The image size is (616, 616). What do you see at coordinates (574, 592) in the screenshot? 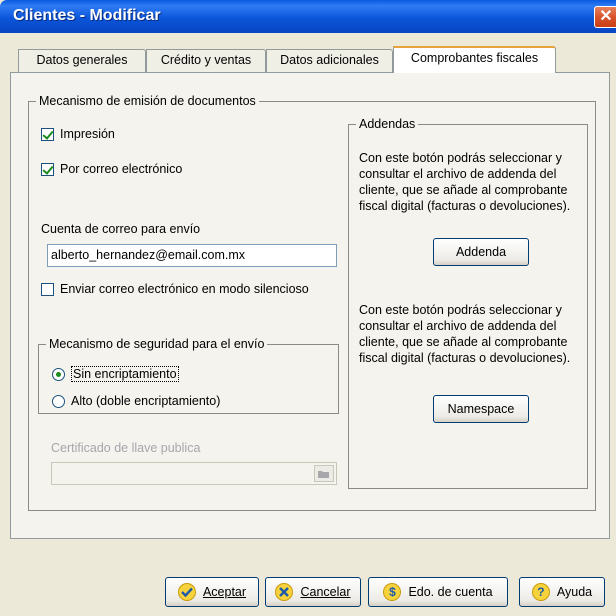
I see `ayuda-label: Ayuda` at bounding box center [574, 592].